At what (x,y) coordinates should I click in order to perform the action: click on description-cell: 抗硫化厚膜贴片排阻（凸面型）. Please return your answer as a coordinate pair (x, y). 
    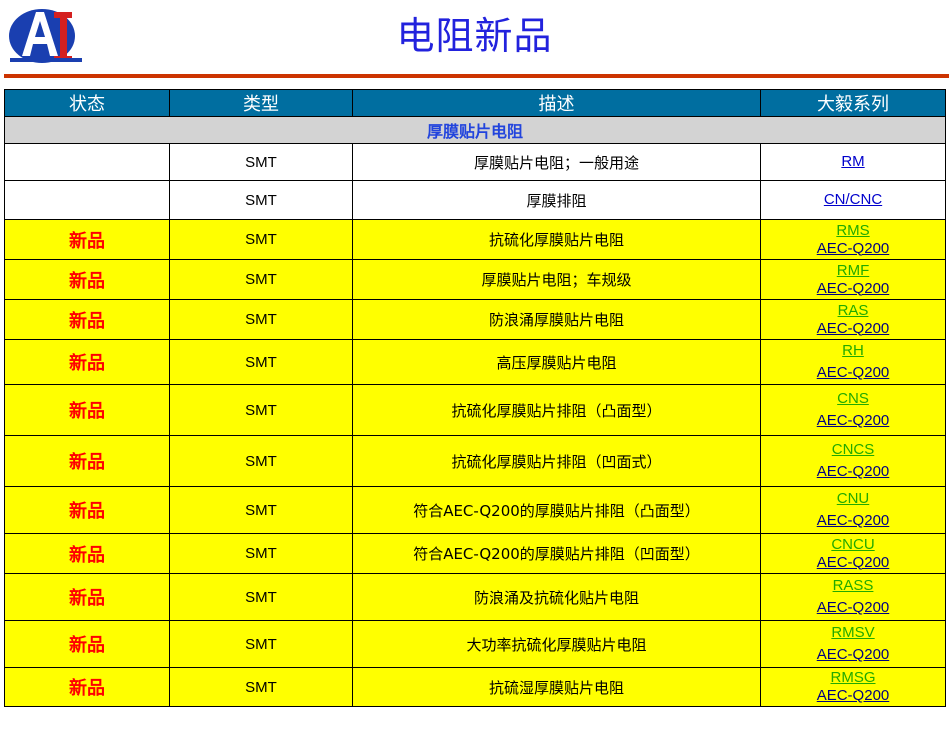
    Looking at the image, I should click on (556, 410).